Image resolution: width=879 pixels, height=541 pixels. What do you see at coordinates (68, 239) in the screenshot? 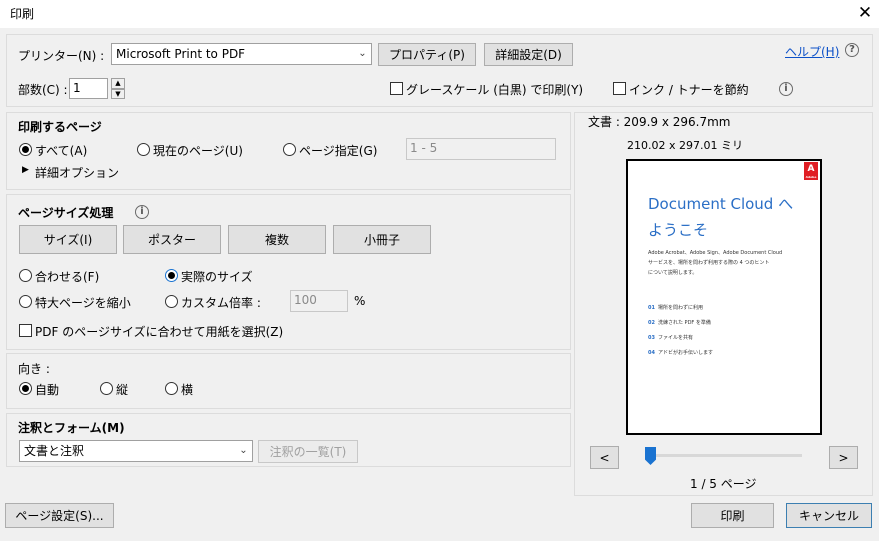
I see `tab-size: サイズ(I)` at bounding box center [68, 239].